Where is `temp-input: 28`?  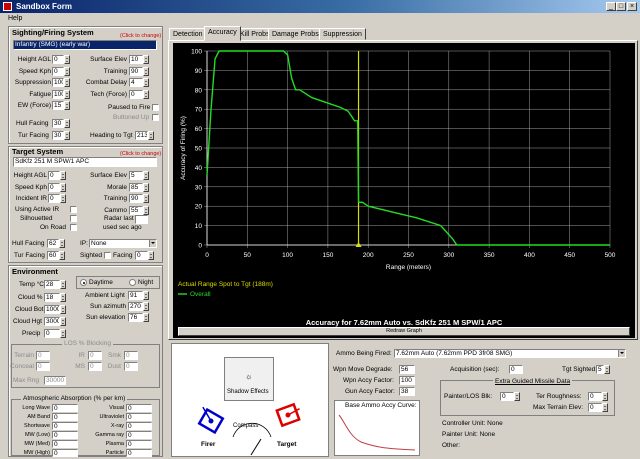 temp-input: 28 is located at coordinates (52, 284).